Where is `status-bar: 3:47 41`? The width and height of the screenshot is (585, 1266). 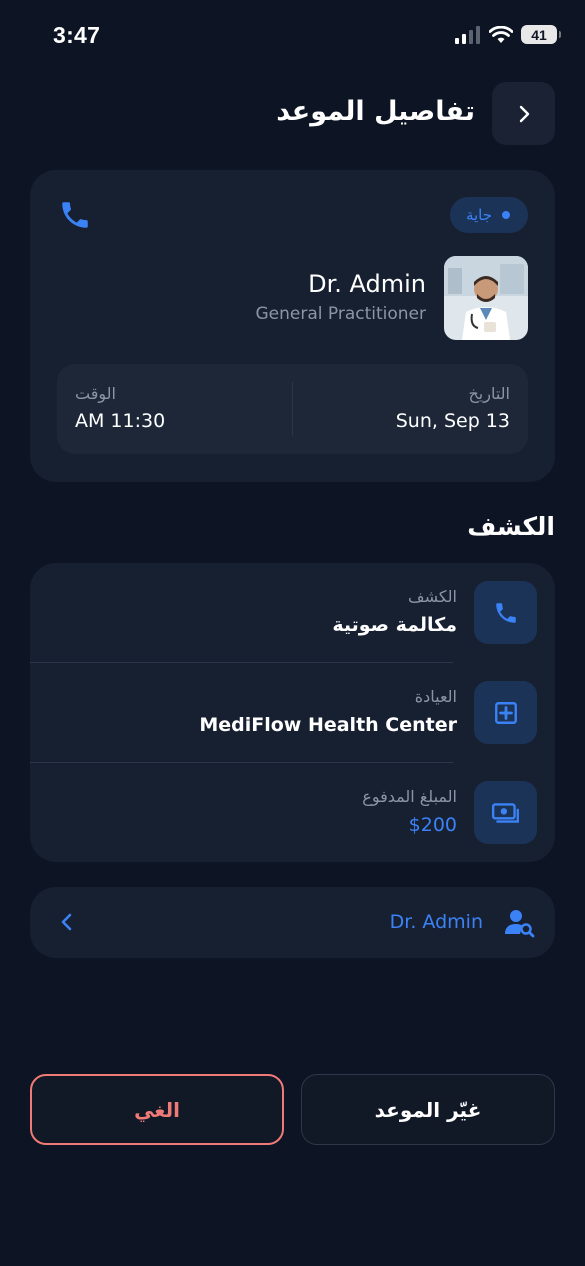
status-bar: 3:47 41 is located at coordinates (292, 36).